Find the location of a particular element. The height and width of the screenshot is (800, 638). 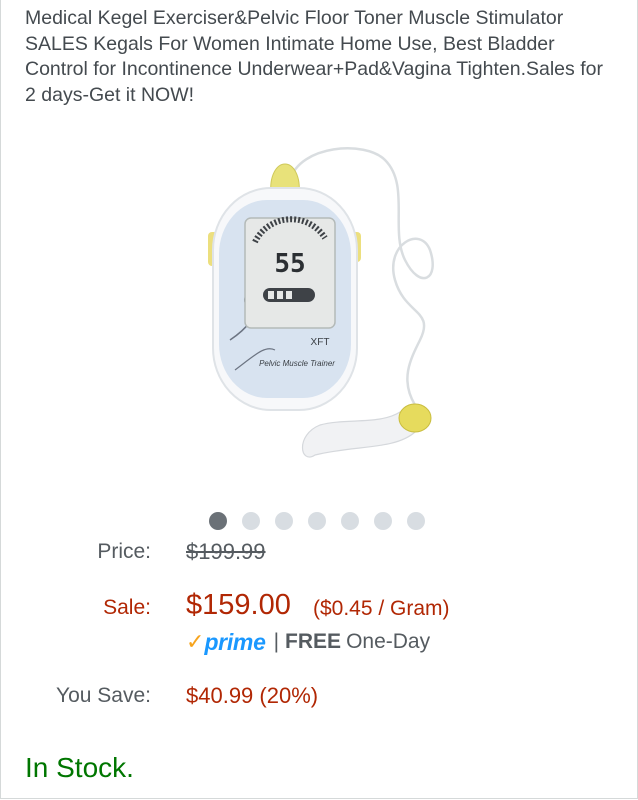

kegel-device-image: 55 XFT Pelvic Muscle Trainer is located at coordinates (321, 302).